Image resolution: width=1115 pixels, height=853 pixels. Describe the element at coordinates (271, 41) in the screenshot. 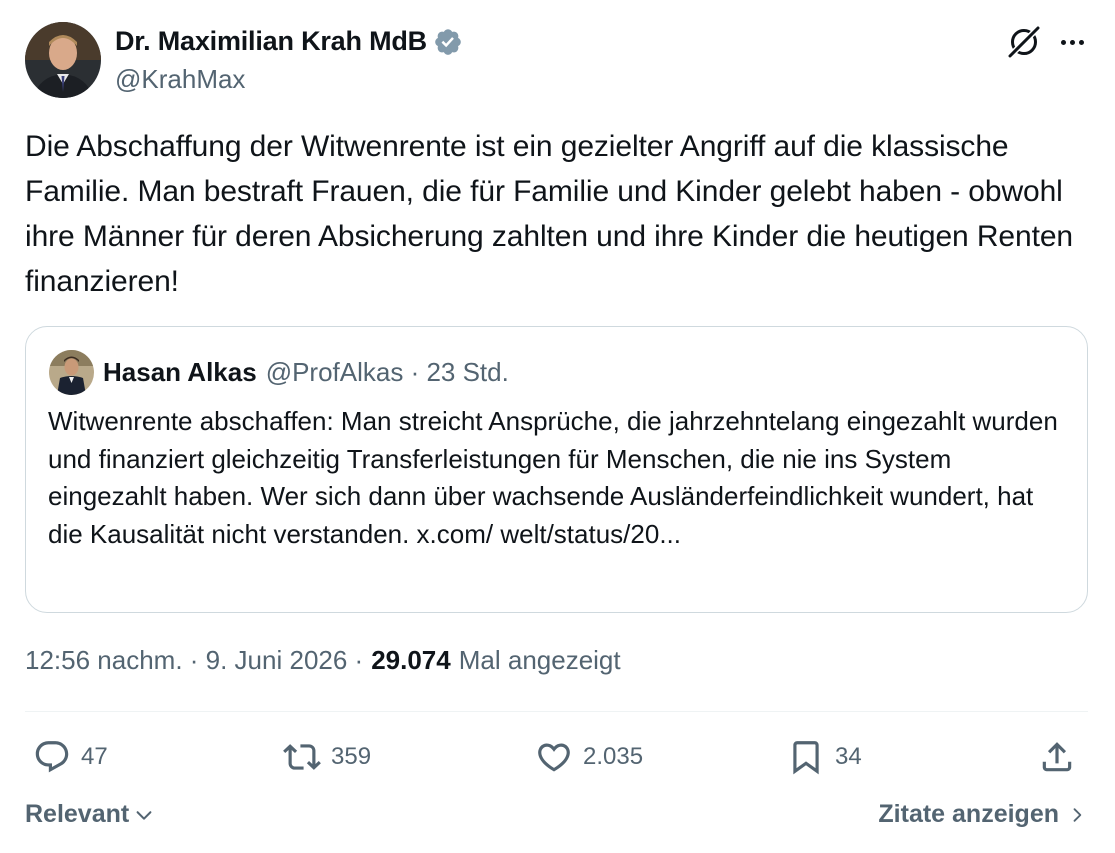

I see `author-name: Dr. Maximilian Krah MdB` at that location.